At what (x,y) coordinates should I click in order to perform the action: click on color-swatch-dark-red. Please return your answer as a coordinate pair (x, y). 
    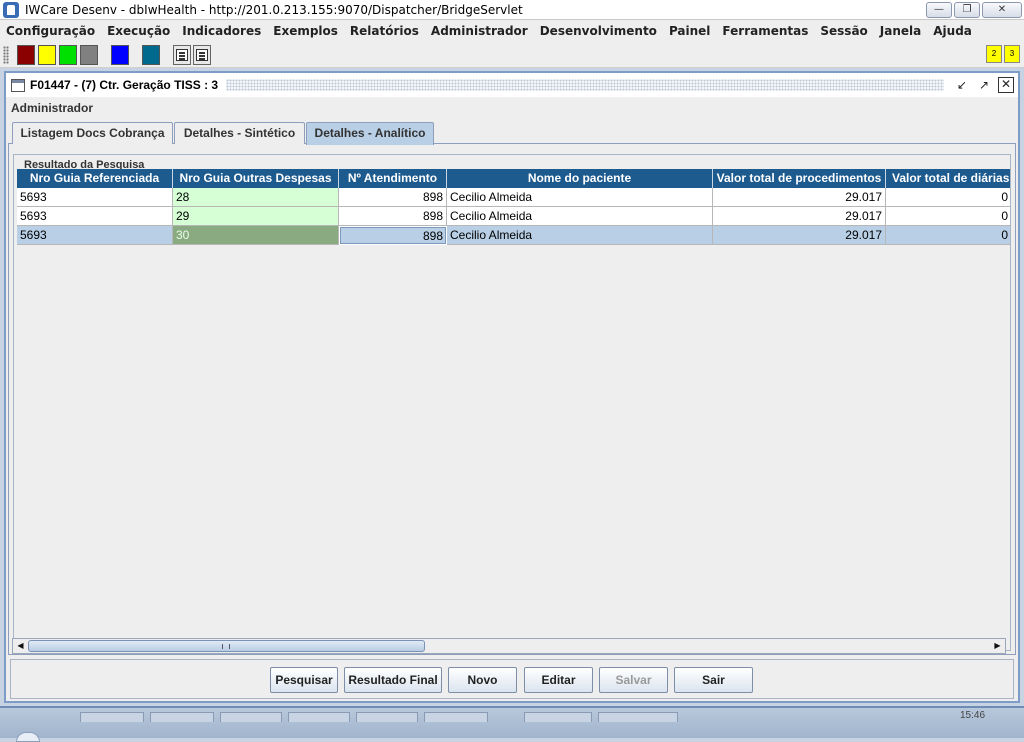
    Looking at the image, I should click on (26, 55).